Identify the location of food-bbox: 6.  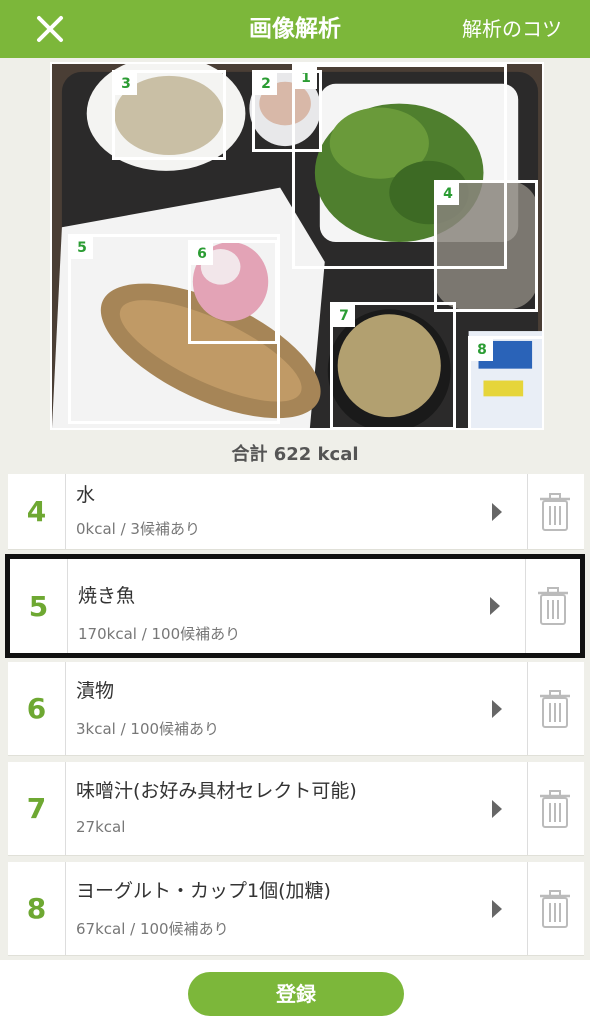
(233, 292).